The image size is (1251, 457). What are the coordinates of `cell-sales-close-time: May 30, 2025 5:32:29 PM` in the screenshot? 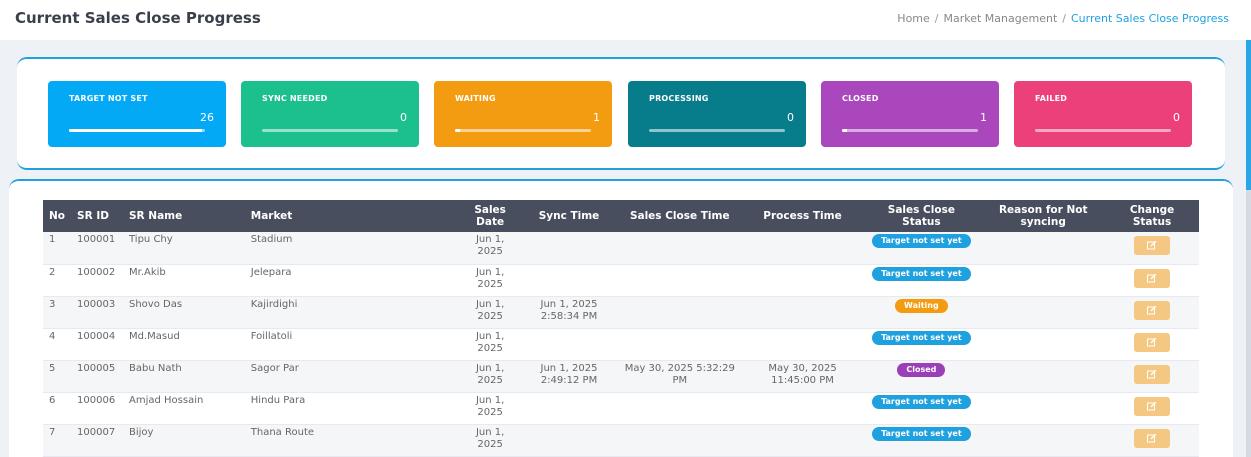 It's located at (679, 374).